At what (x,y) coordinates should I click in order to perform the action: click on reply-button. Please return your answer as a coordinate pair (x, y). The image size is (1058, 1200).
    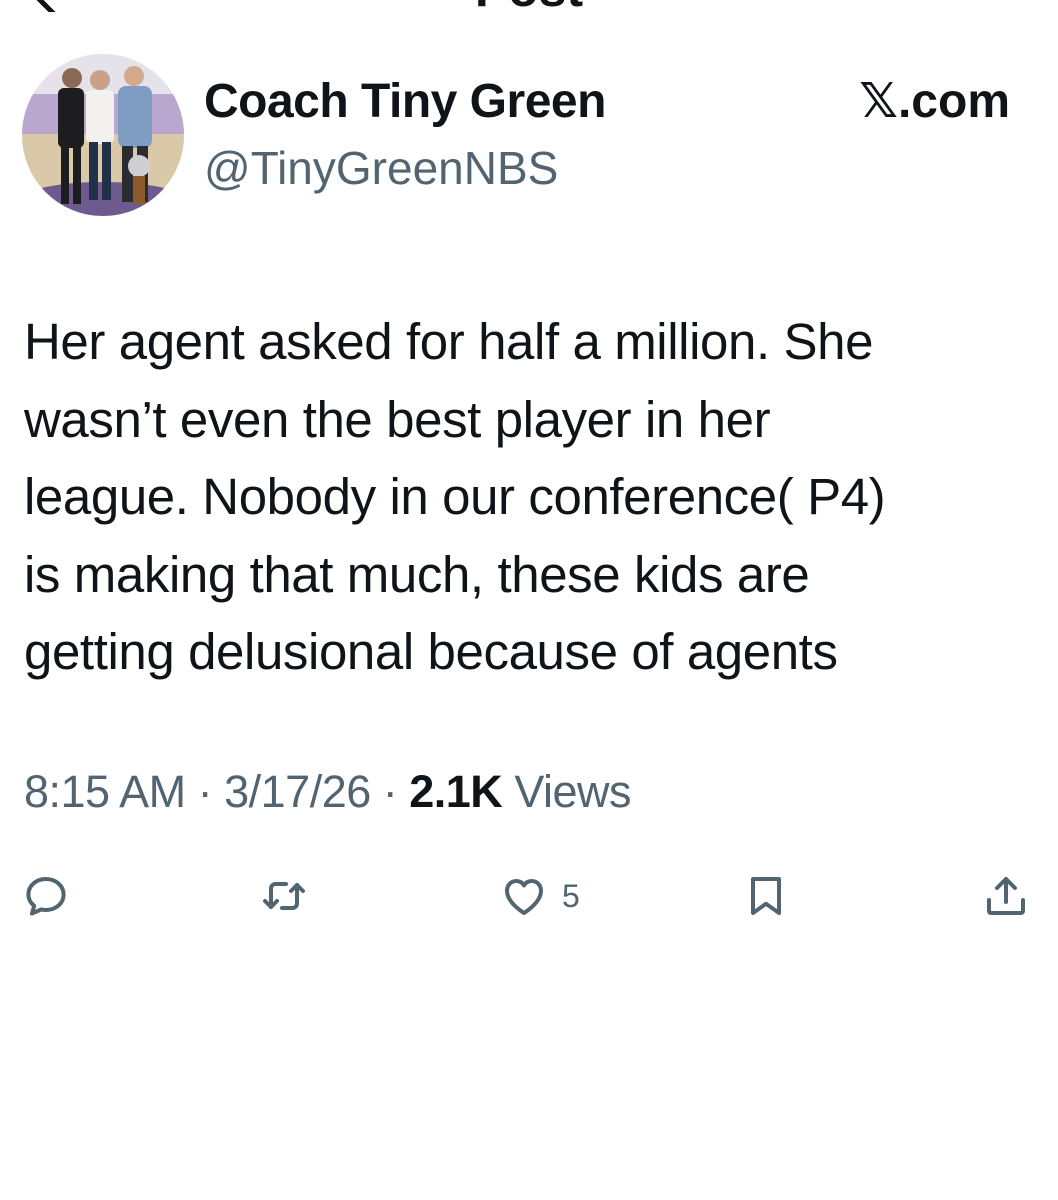
    Looking at the image, I should click on (46, 896).